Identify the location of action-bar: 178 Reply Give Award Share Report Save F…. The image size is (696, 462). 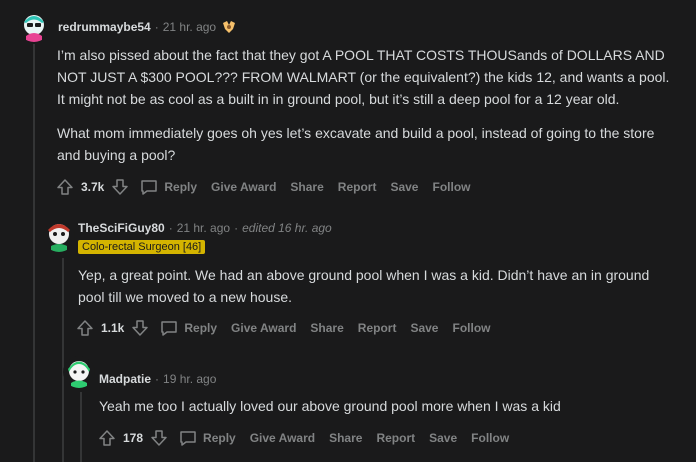
(303, 438).